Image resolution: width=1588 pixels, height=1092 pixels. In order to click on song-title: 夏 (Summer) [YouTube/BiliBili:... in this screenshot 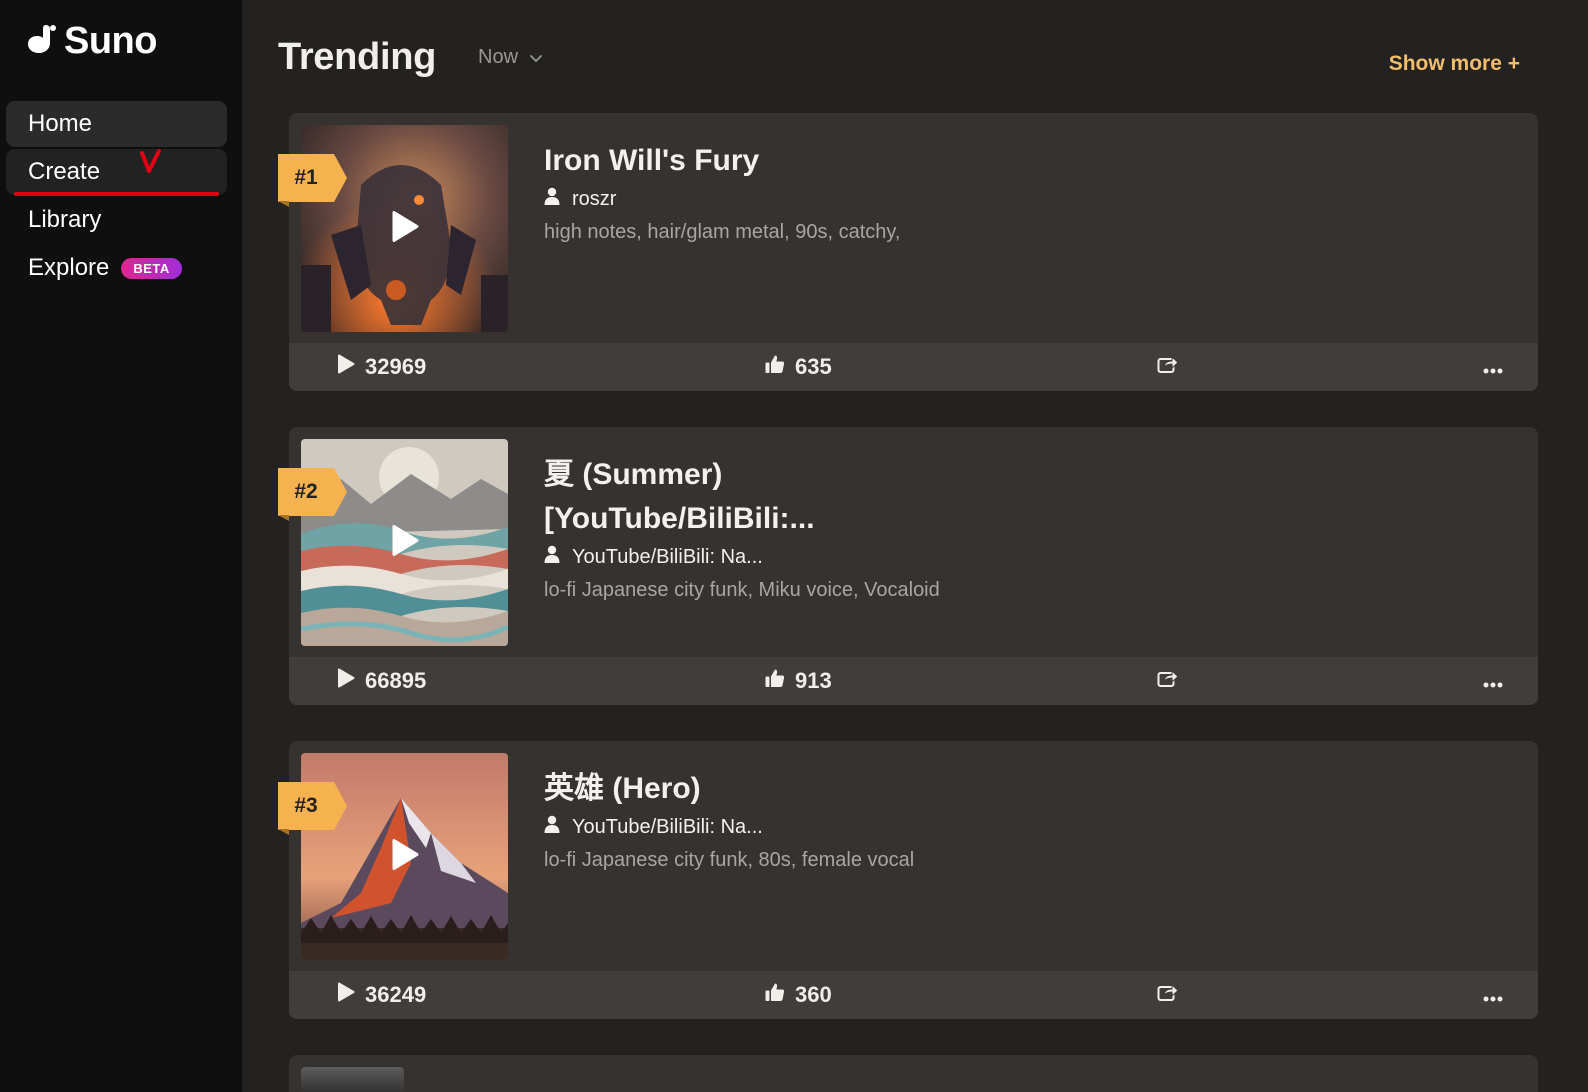, I will do `click(754, 497)`.